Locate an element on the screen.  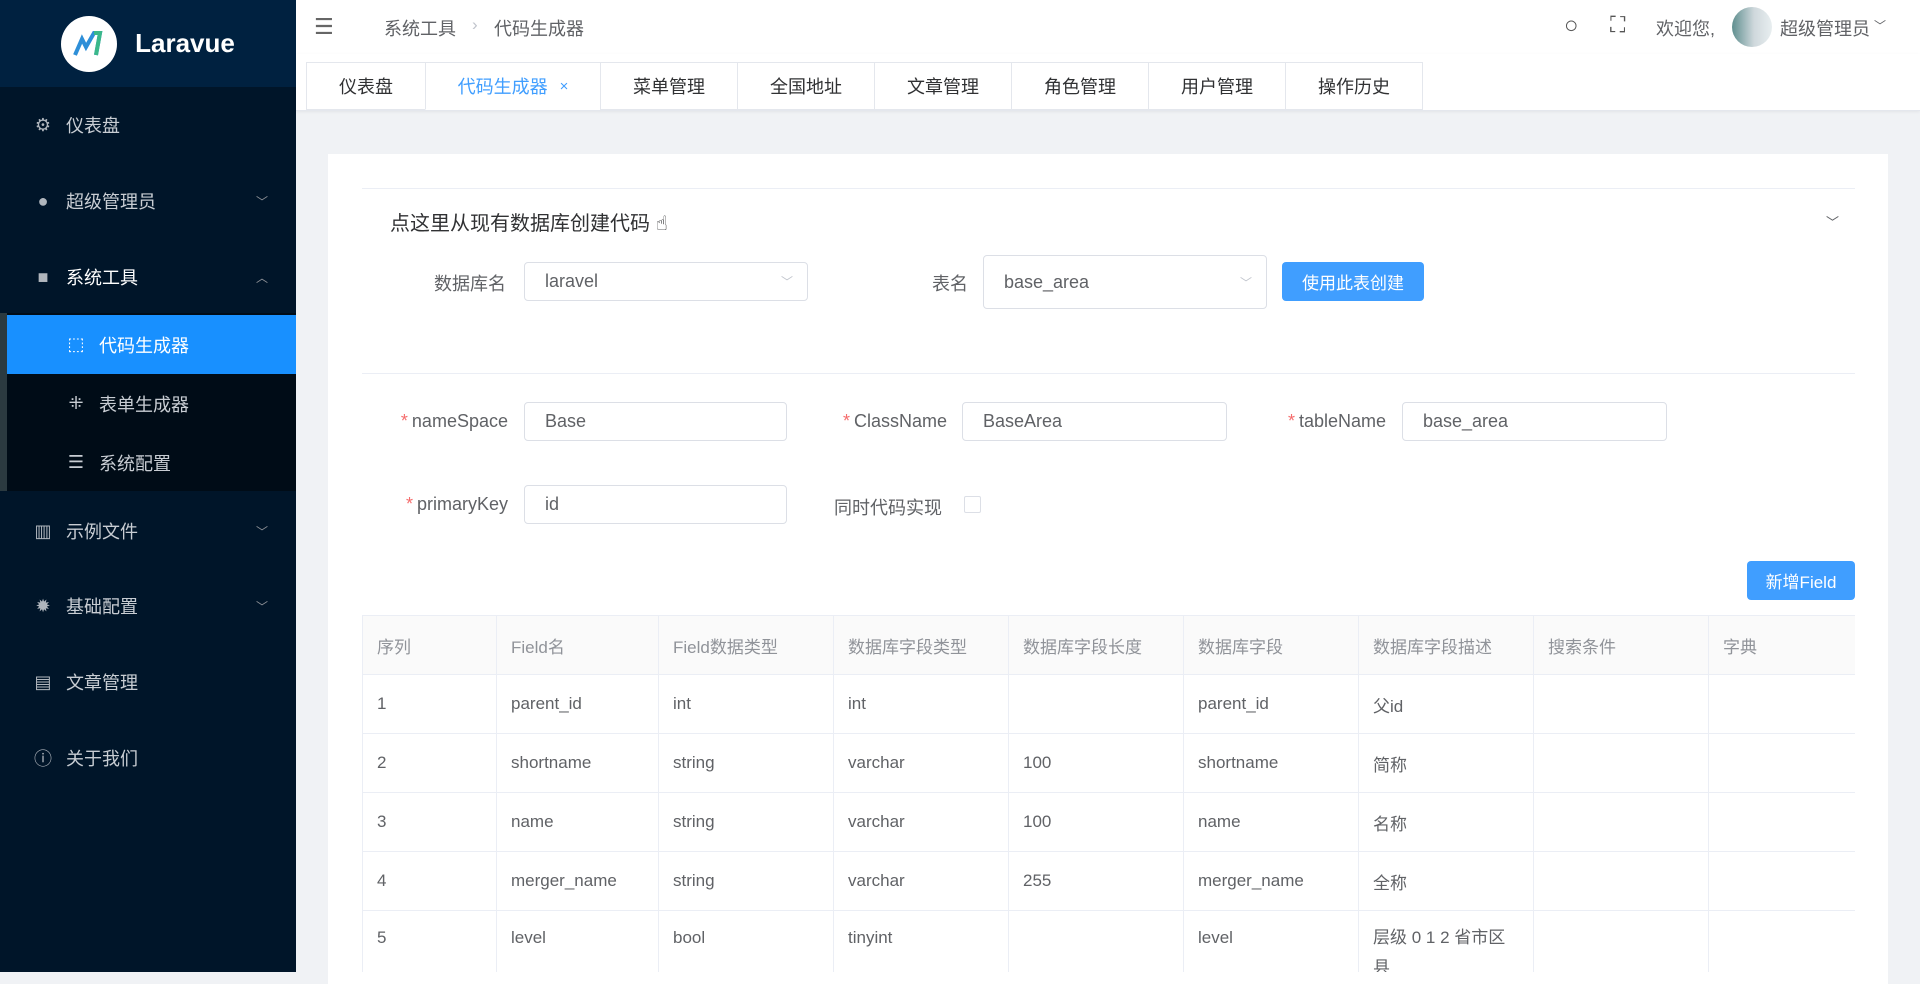
table-select: base_area ﹀ is located at coordinates (1125, 282).